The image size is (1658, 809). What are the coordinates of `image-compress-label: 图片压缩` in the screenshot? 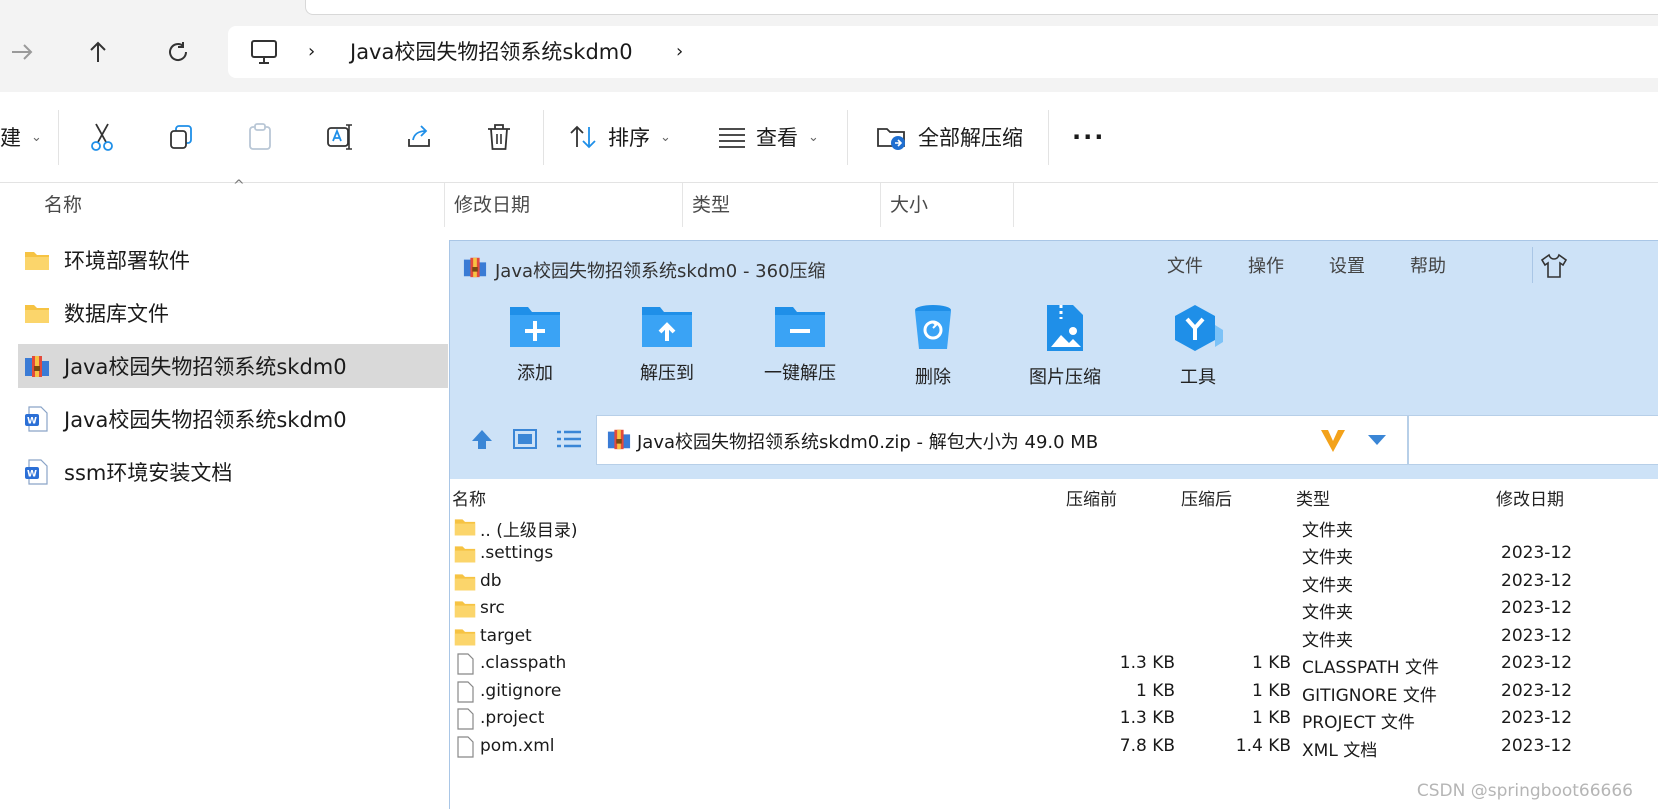 It's located at (1065, 377).